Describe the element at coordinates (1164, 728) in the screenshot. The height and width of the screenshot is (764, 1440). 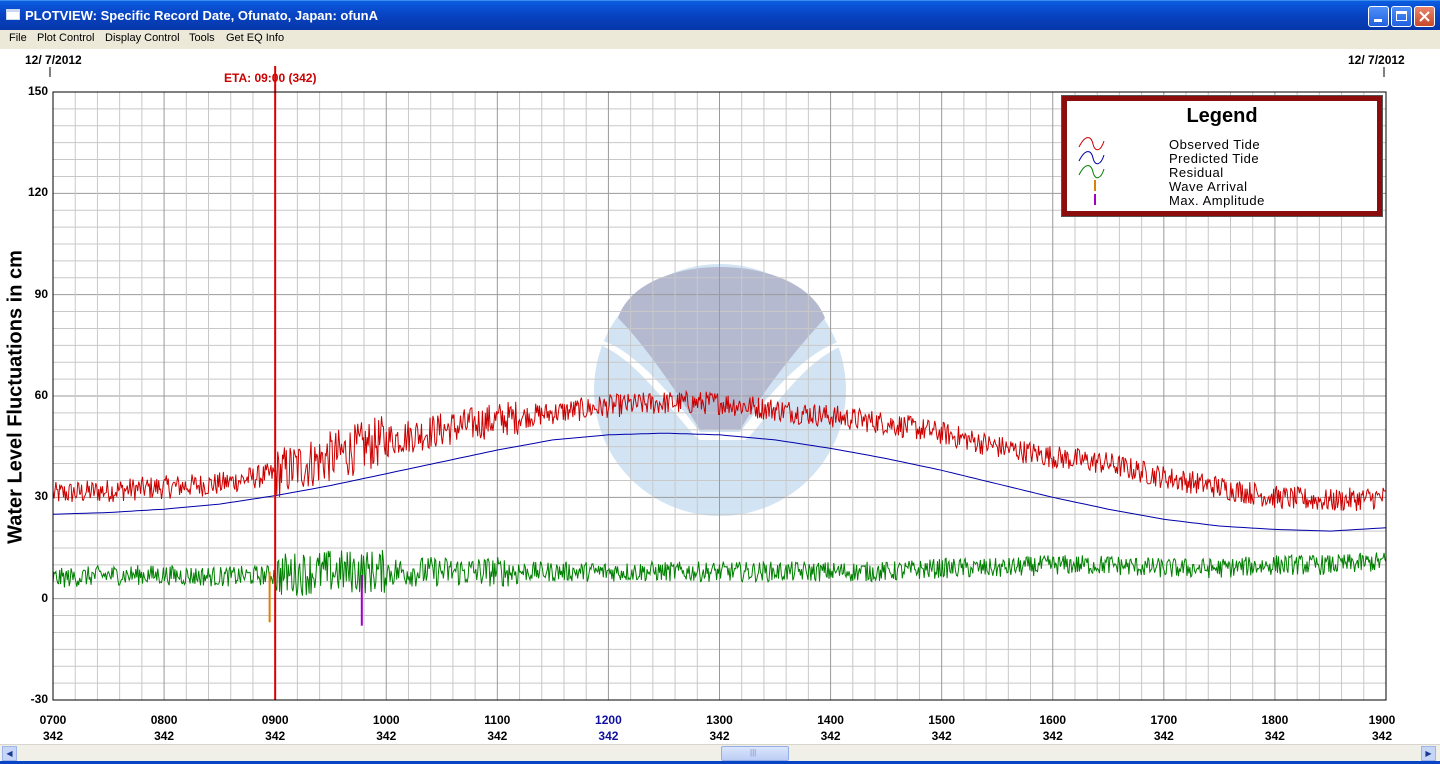
I see `x-tick-label: 1700 342` at that location.